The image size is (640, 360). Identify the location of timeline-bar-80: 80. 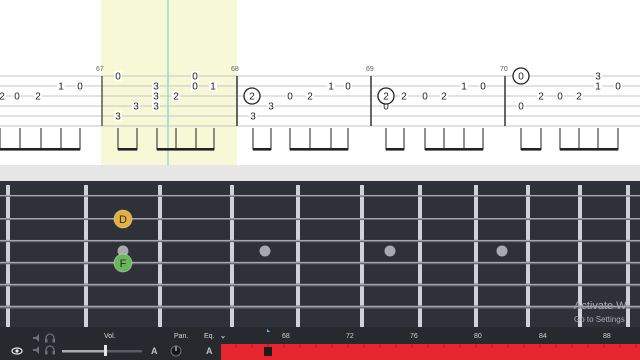
(478, 336).